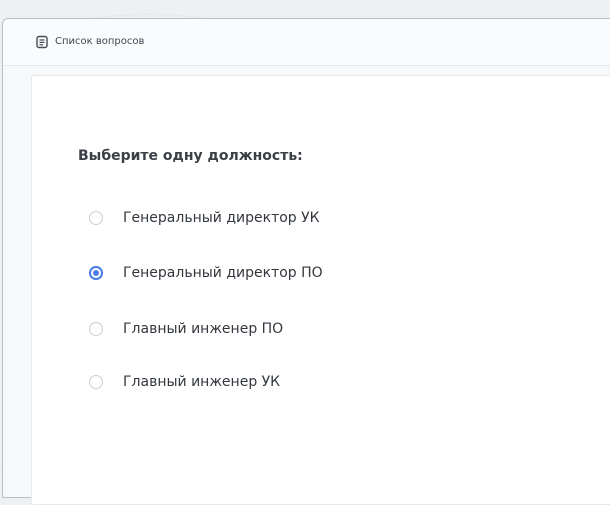 The image size is (610, 505). What do you see at coordinates (100, 41) in the screenshot?
I see `panel-title: Список вопросов` at bounding box center [100, 41].